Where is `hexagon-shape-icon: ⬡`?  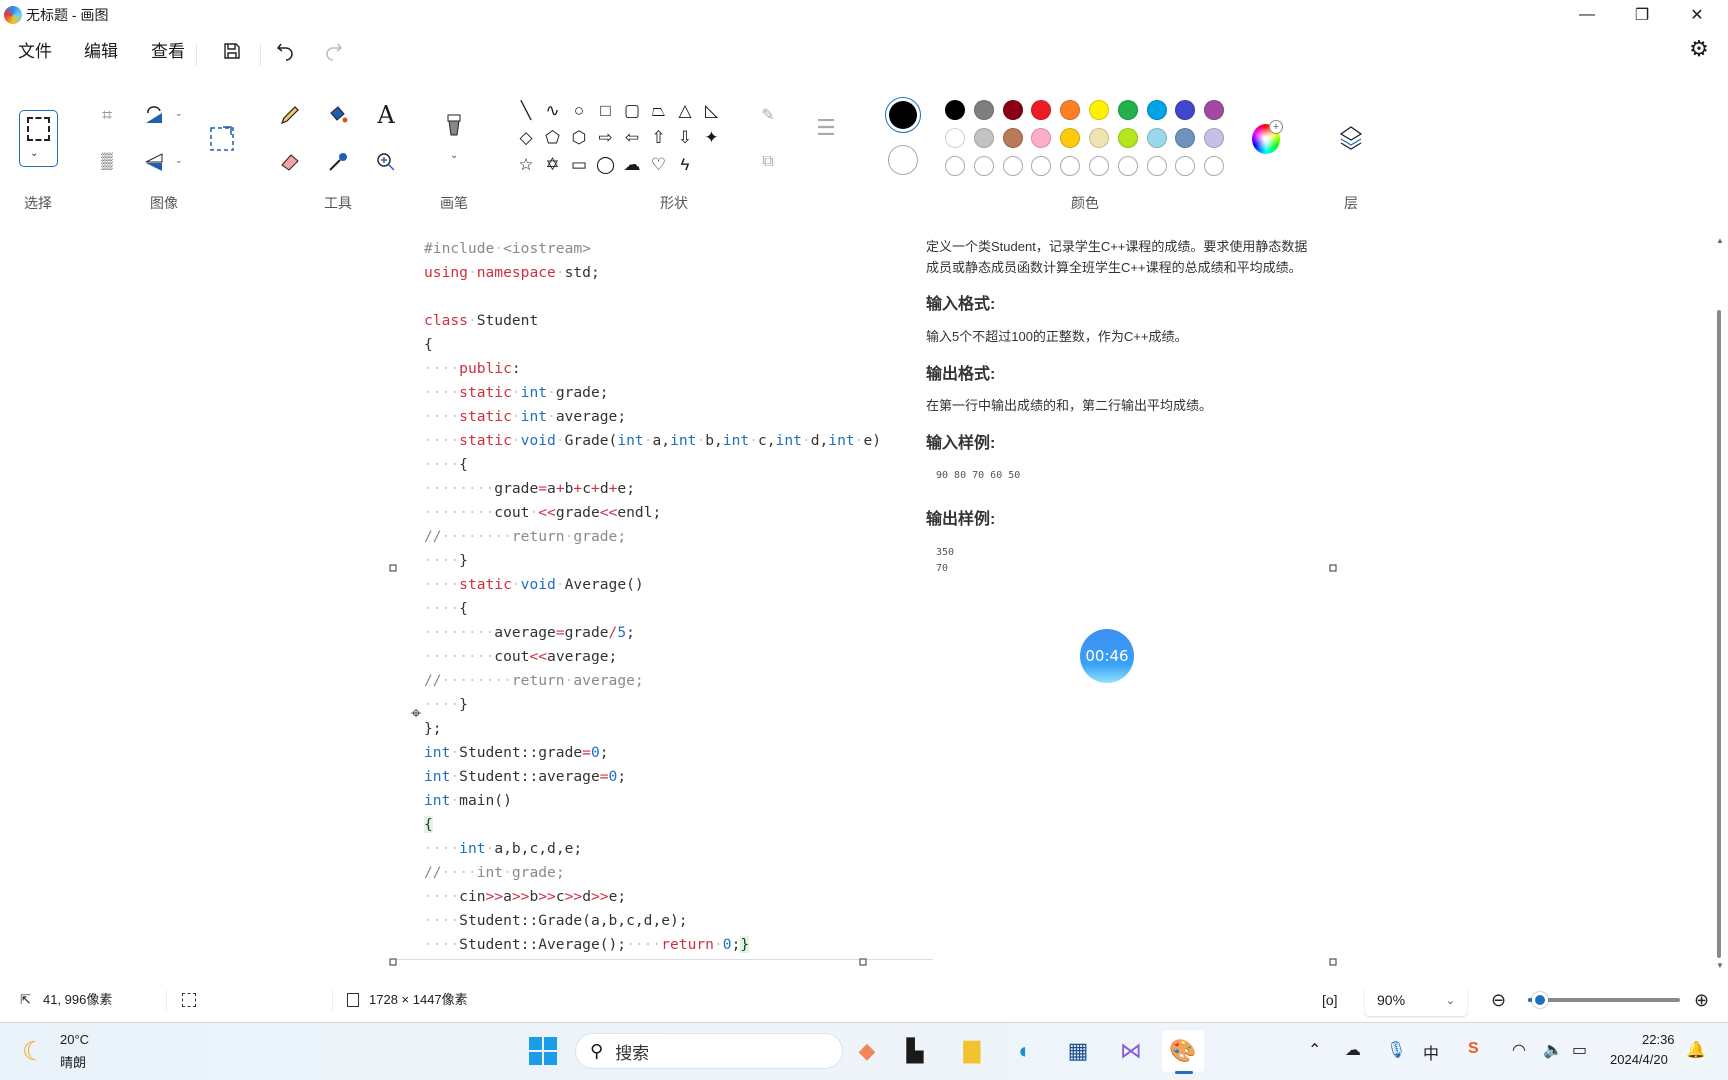
hexagon-shape-icon: ⬡ is located at coordinates (579, 138).